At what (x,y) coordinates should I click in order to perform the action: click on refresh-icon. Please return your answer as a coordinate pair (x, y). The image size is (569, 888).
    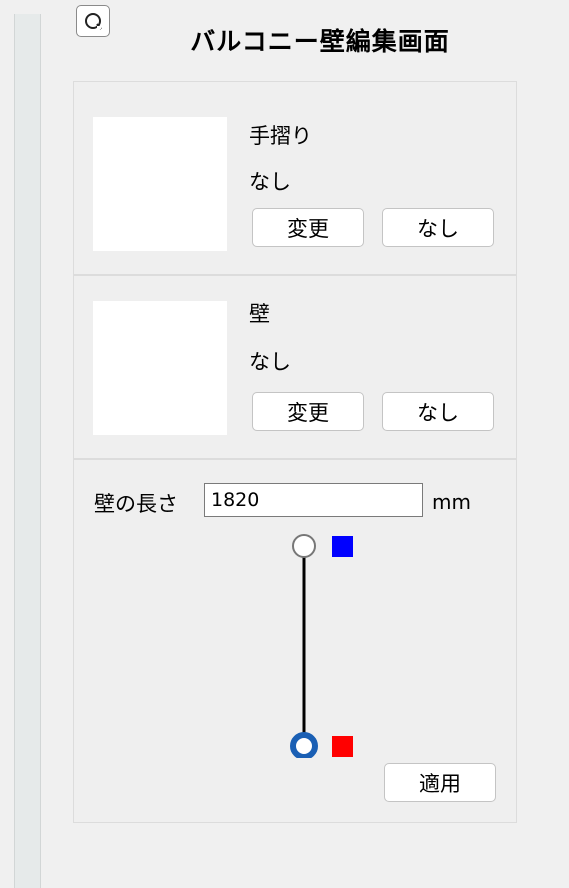
    Looking at the image, I should click on (93, 21).